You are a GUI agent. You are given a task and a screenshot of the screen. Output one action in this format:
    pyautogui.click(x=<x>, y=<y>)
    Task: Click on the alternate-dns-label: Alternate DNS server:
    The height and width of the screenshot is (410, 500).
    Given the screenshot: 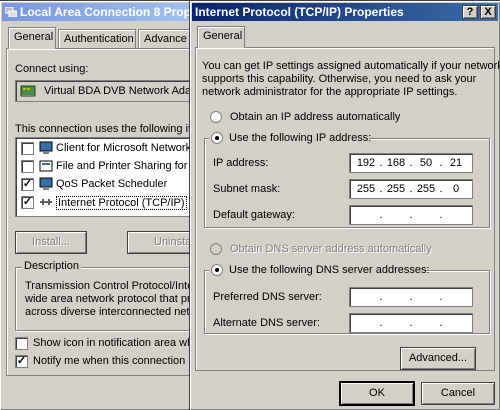 What is the action you would take?
    pyautogui.click(x=266, y=323)
    